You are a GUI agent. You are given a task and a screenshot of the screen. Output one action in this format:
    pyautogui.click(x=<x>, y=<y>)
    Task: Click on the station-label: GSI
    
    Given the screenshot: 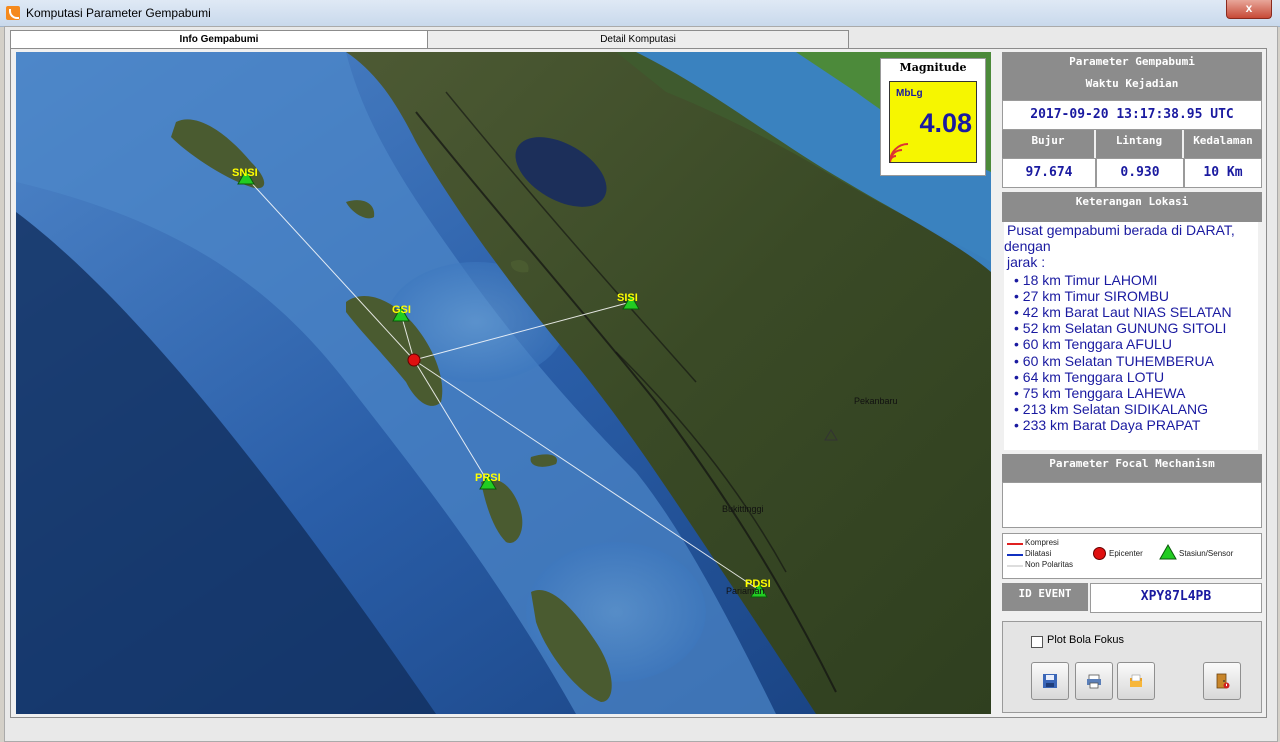 What is the action you would take?
    pyautogui.click(x=401, y=310)
    